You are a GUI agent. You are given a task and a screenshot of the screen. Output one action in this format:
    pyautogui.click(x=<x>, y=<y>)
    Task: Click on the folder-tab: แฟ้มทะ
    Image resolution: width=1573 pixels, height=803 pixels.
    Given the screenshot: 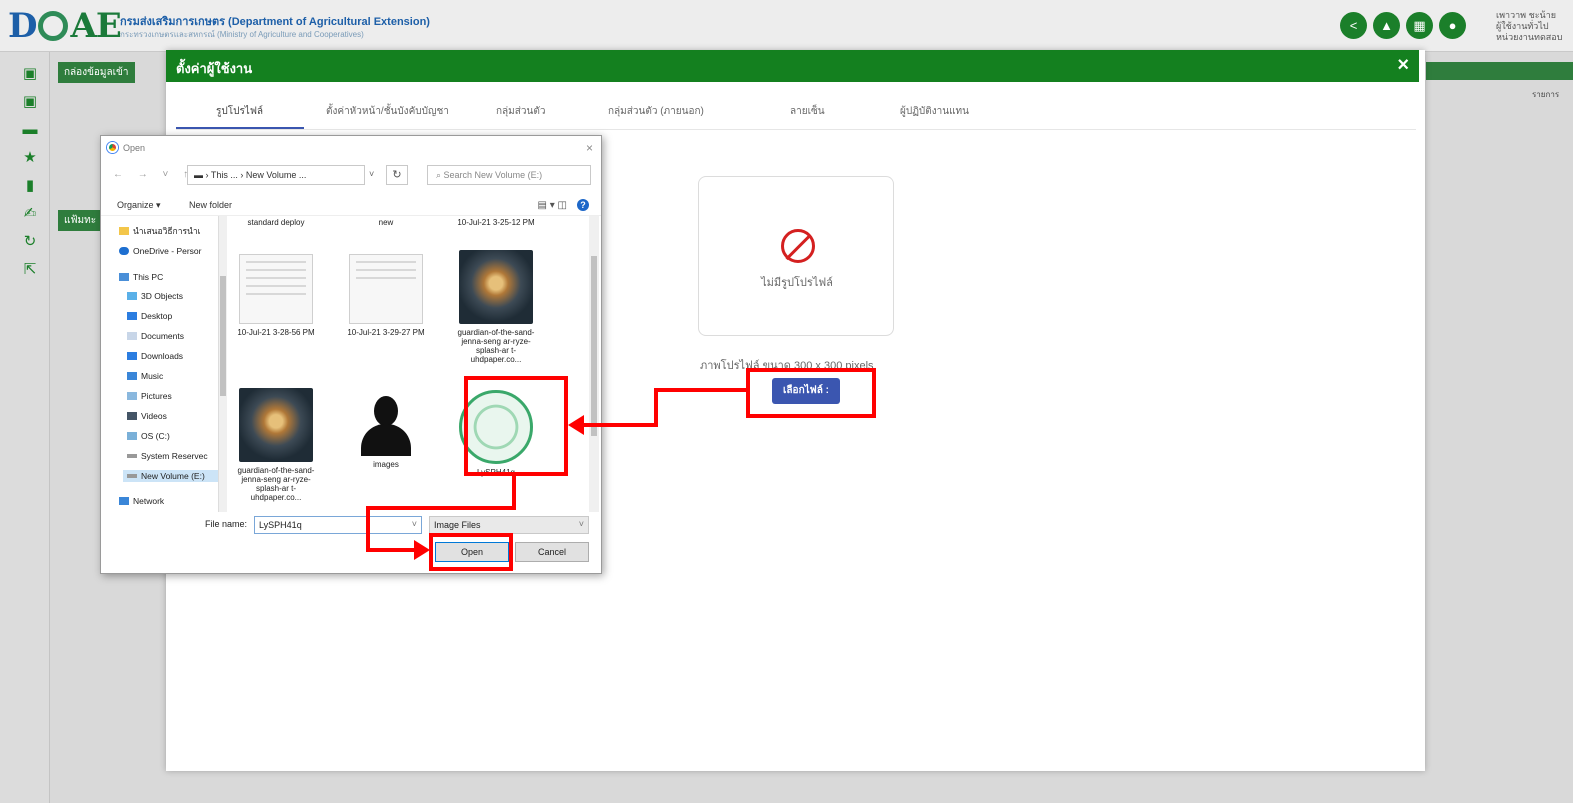 What is the action you would take?
    pyautogui.click(x=80, y=220)
    